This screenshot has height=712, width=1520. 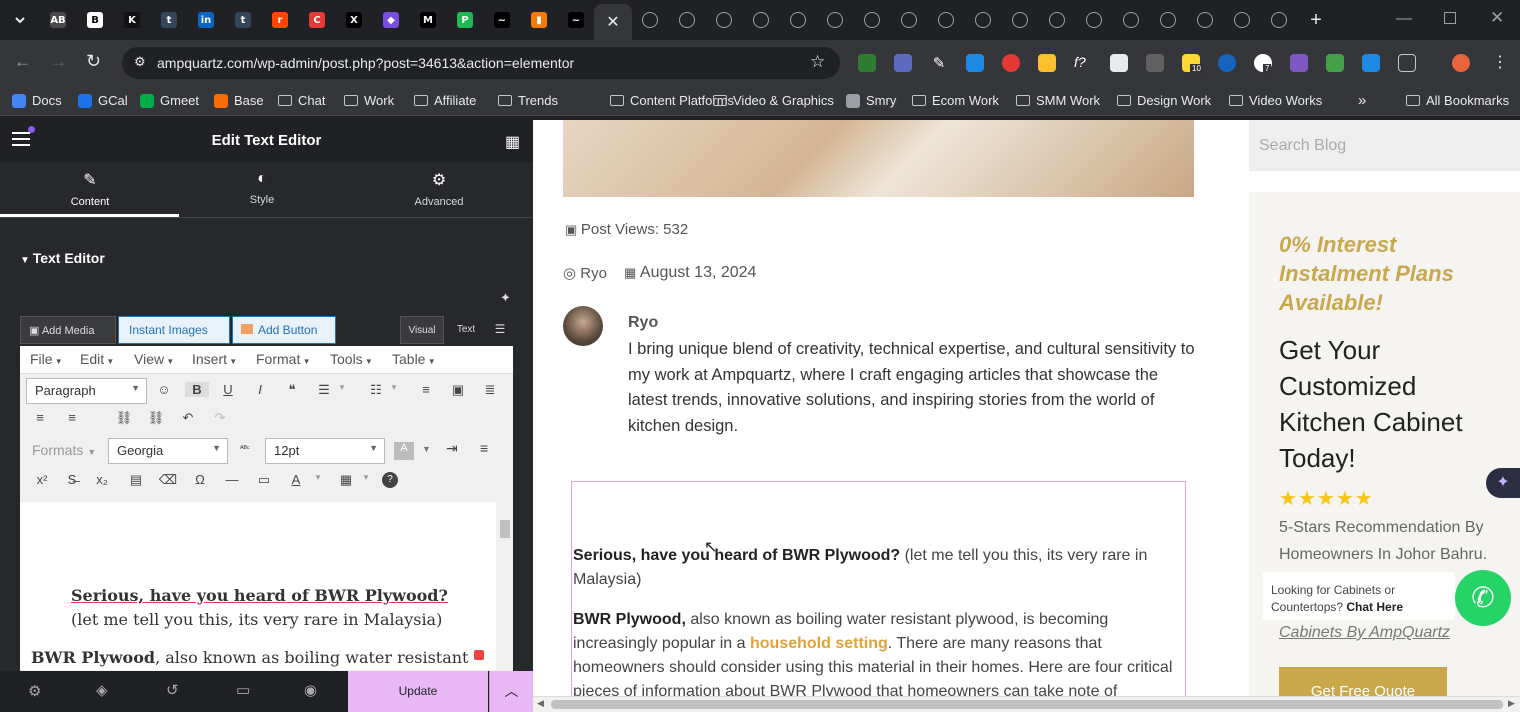 What do you see at coordinates (102, 690) in the screenshot?
I see `navigator-layers-icon: ◈` at bounding box center [102, 690].